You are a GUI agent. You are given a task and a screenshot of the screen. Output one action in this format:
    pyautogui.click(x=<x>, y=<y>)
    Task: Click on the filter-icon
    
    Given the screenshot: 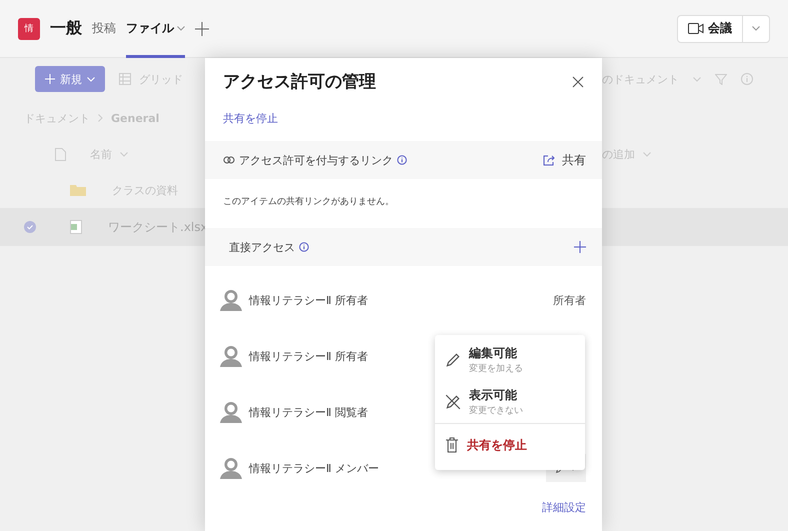 What is the action you would take?
    pyautogui.click(x=721, y=79)
    